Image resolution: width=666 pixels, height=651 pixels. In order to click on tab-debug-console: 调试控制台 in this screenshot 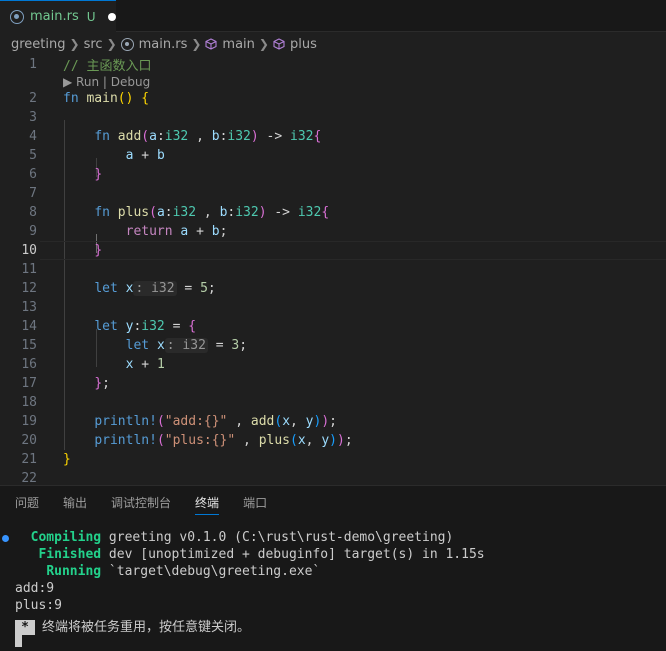, I will do `click(141, 502)`.